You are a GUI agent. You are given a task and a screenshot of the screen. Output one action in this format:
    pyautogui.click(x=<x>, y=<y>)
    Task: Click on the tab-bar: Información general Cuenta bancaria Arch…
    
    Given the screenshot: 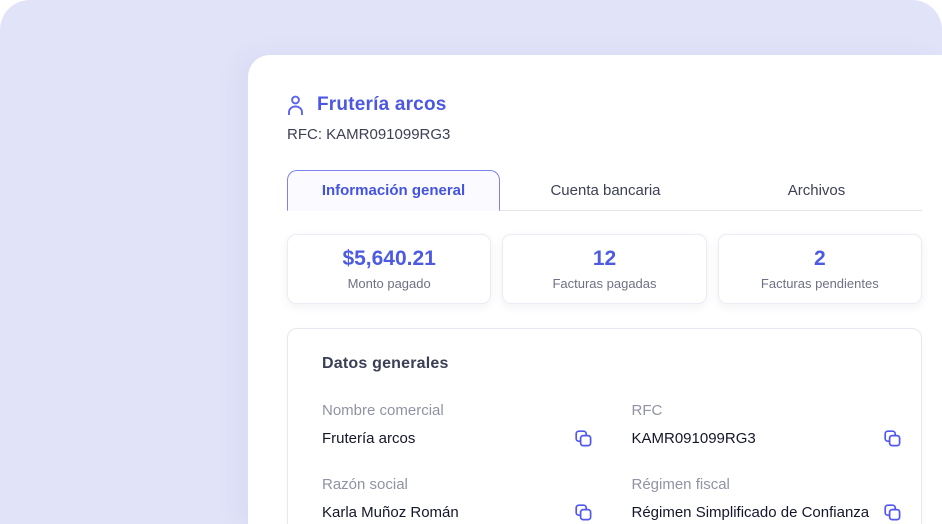 What is the action you would take?
    pyautogui.click(x=604, y=190)
    